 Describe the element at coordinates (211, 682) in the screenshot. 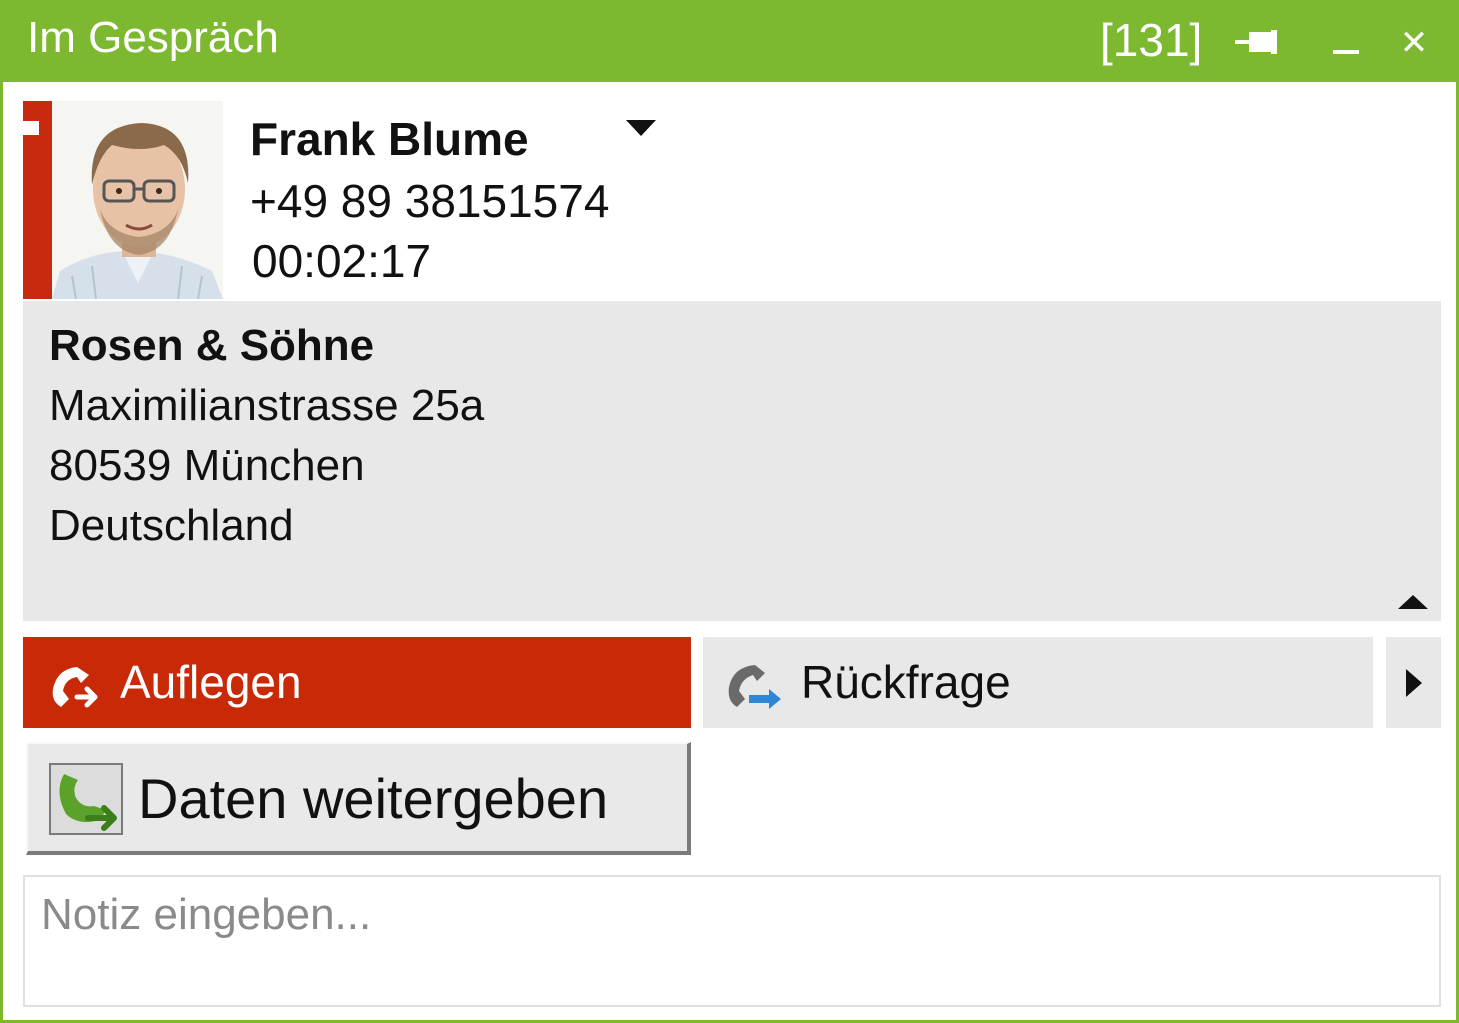

I see `hangup-label: Auflegen` at that location.